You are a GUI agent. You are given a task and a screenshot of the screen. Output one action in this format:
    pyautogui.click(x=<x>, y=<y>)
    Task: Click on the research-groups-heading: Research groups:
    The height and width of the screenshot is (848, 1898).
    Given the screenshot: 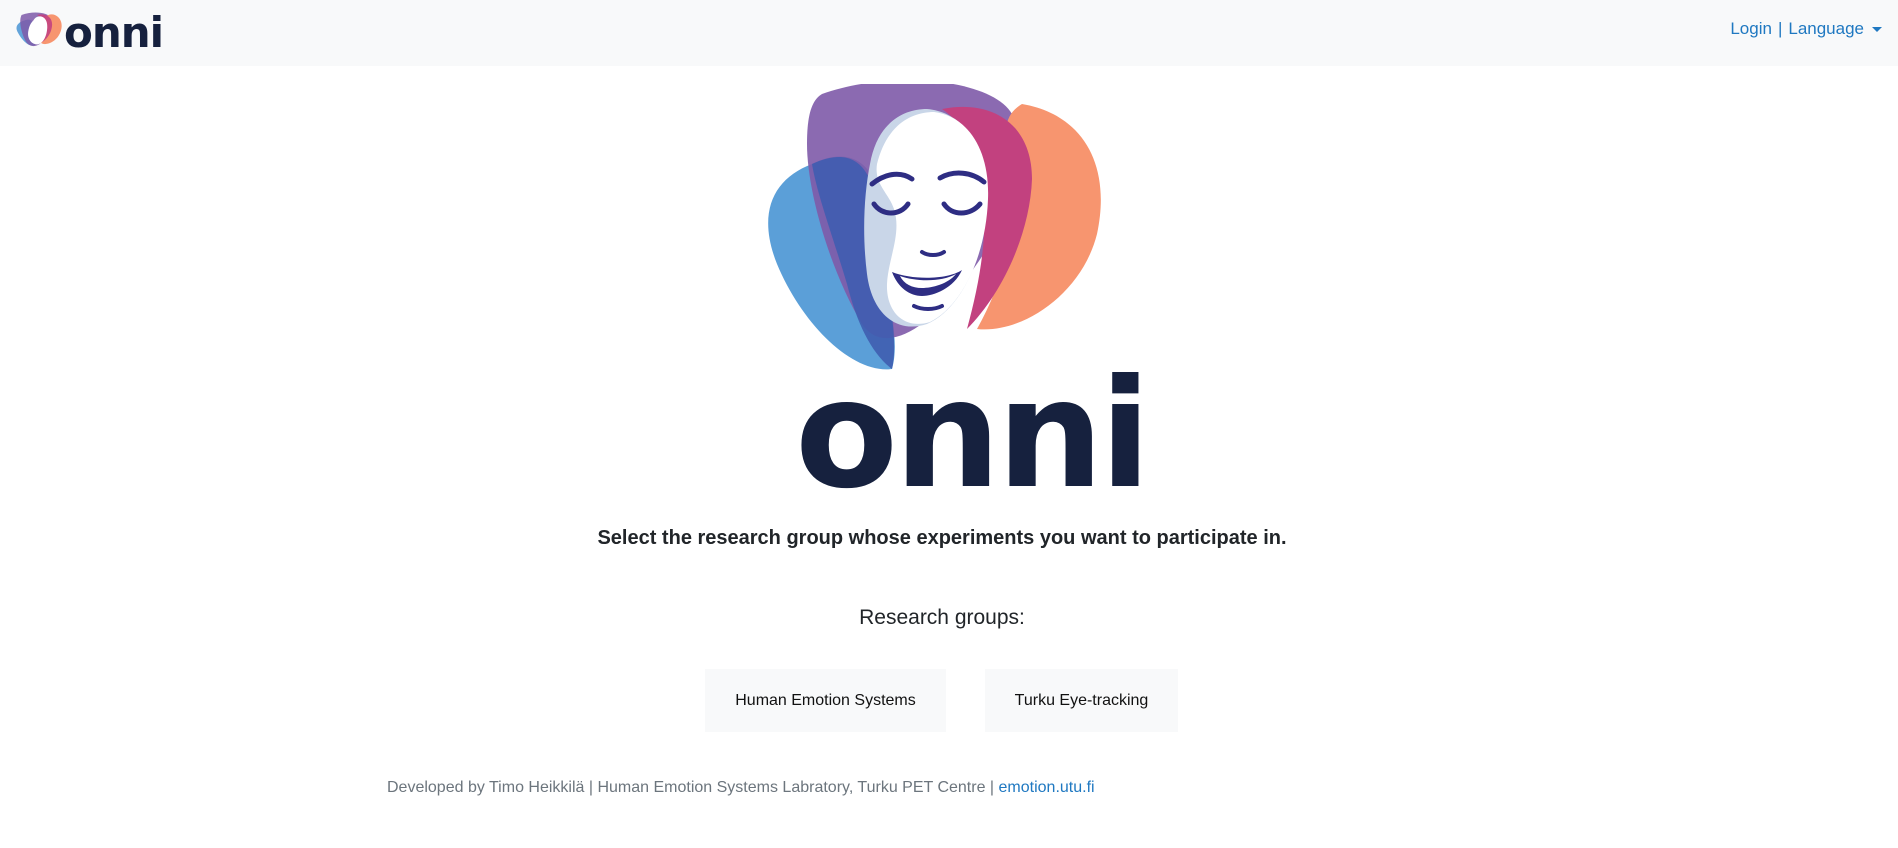 What is the action you would take?
    pyautogui.click(x=942, y=617)
    